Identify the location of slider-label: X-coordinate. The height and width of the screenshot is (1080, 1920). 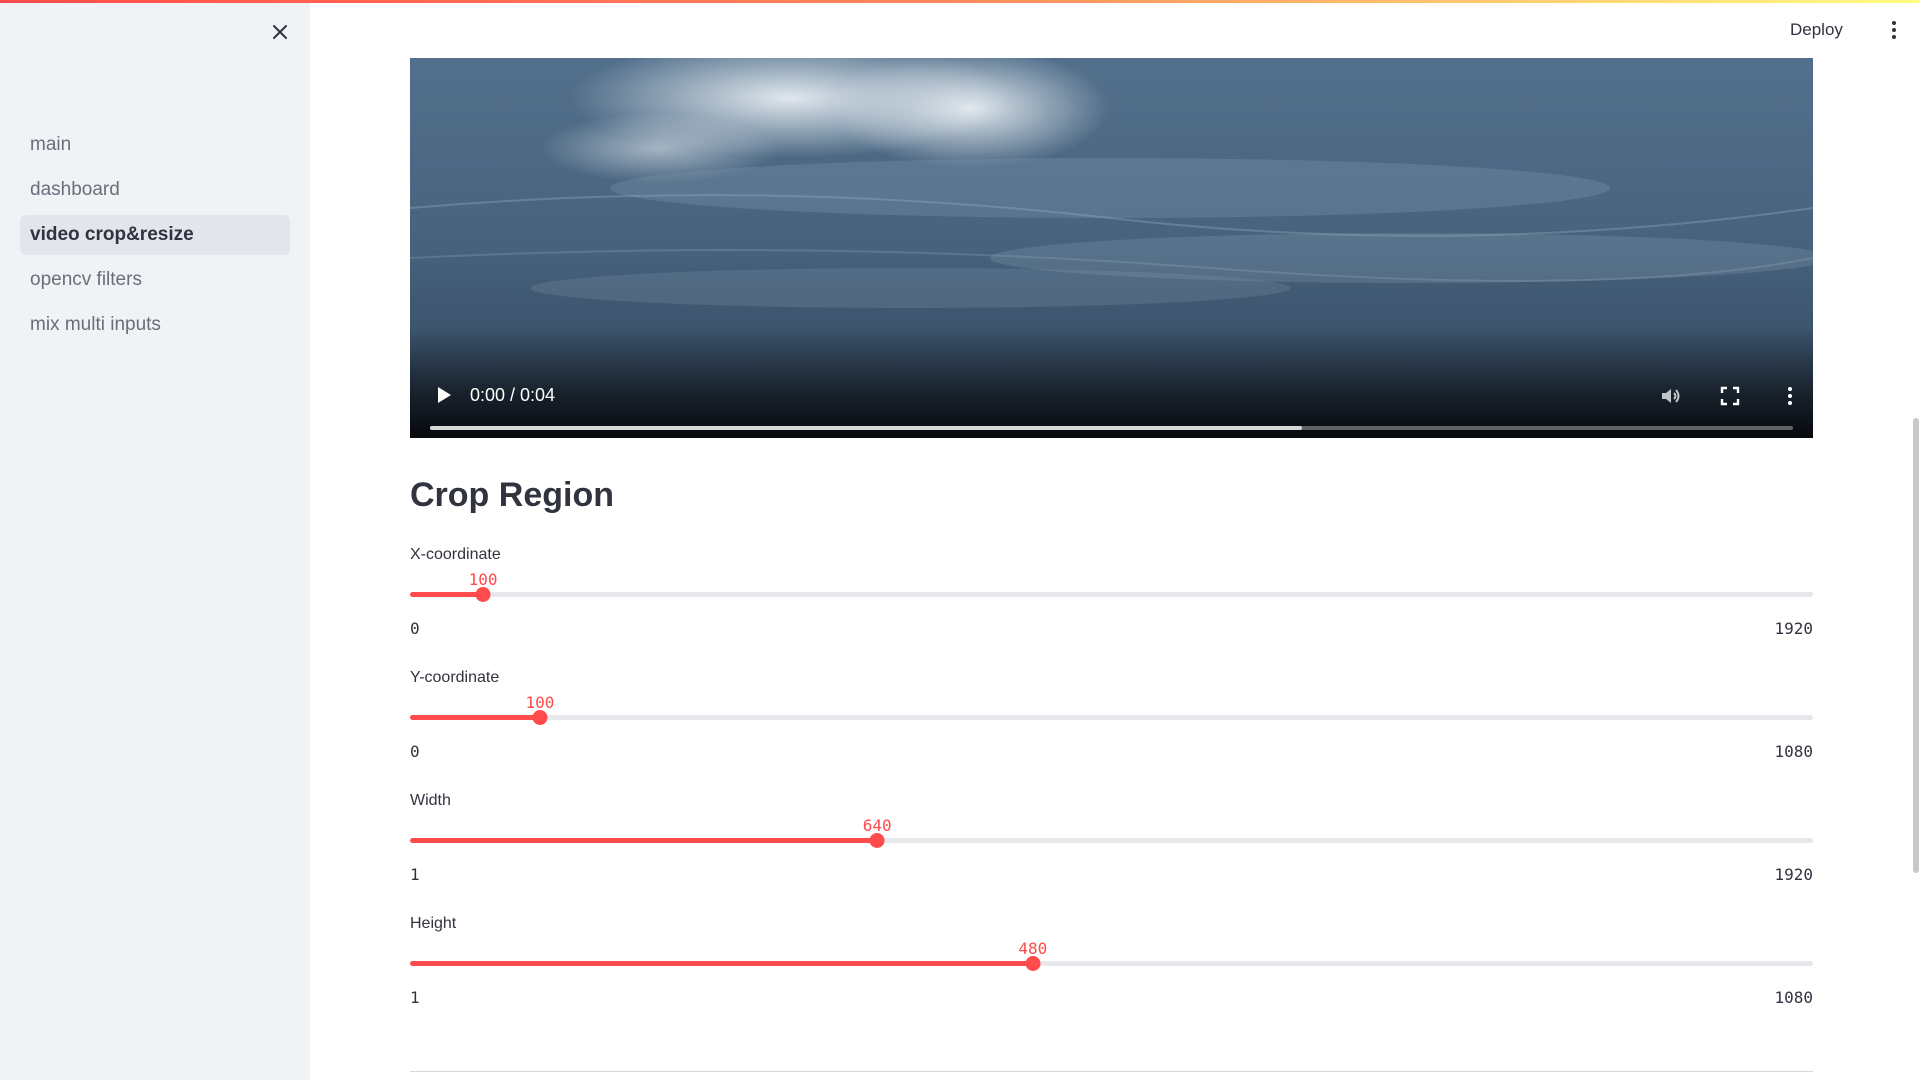
(455, 554).